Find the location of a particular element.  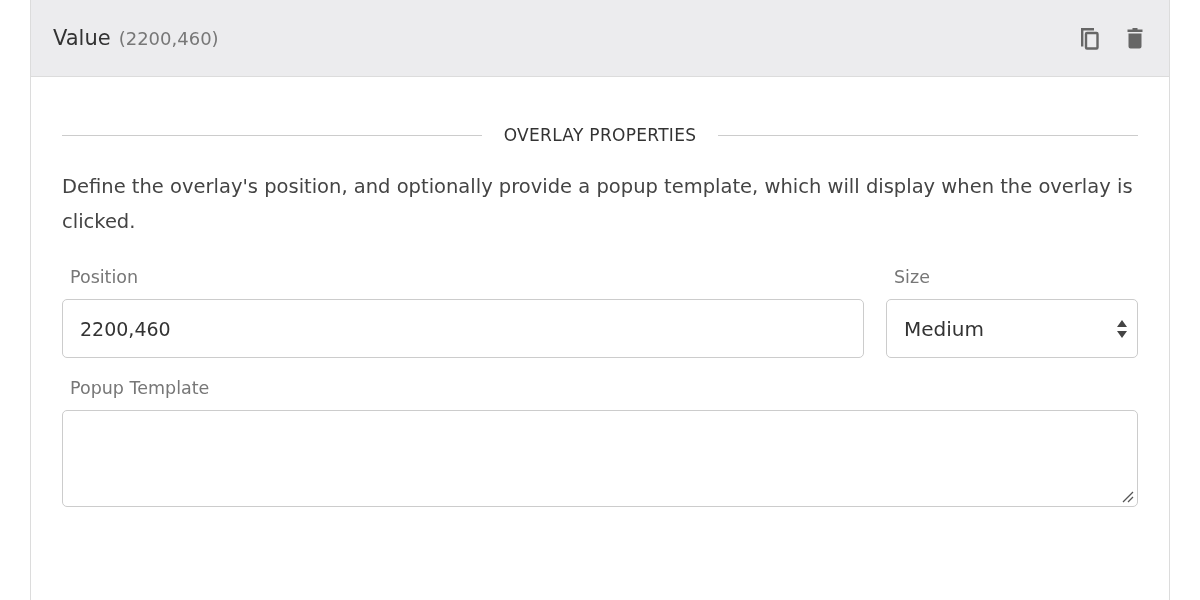

trash-icon is located at coordinates (1135, 38).